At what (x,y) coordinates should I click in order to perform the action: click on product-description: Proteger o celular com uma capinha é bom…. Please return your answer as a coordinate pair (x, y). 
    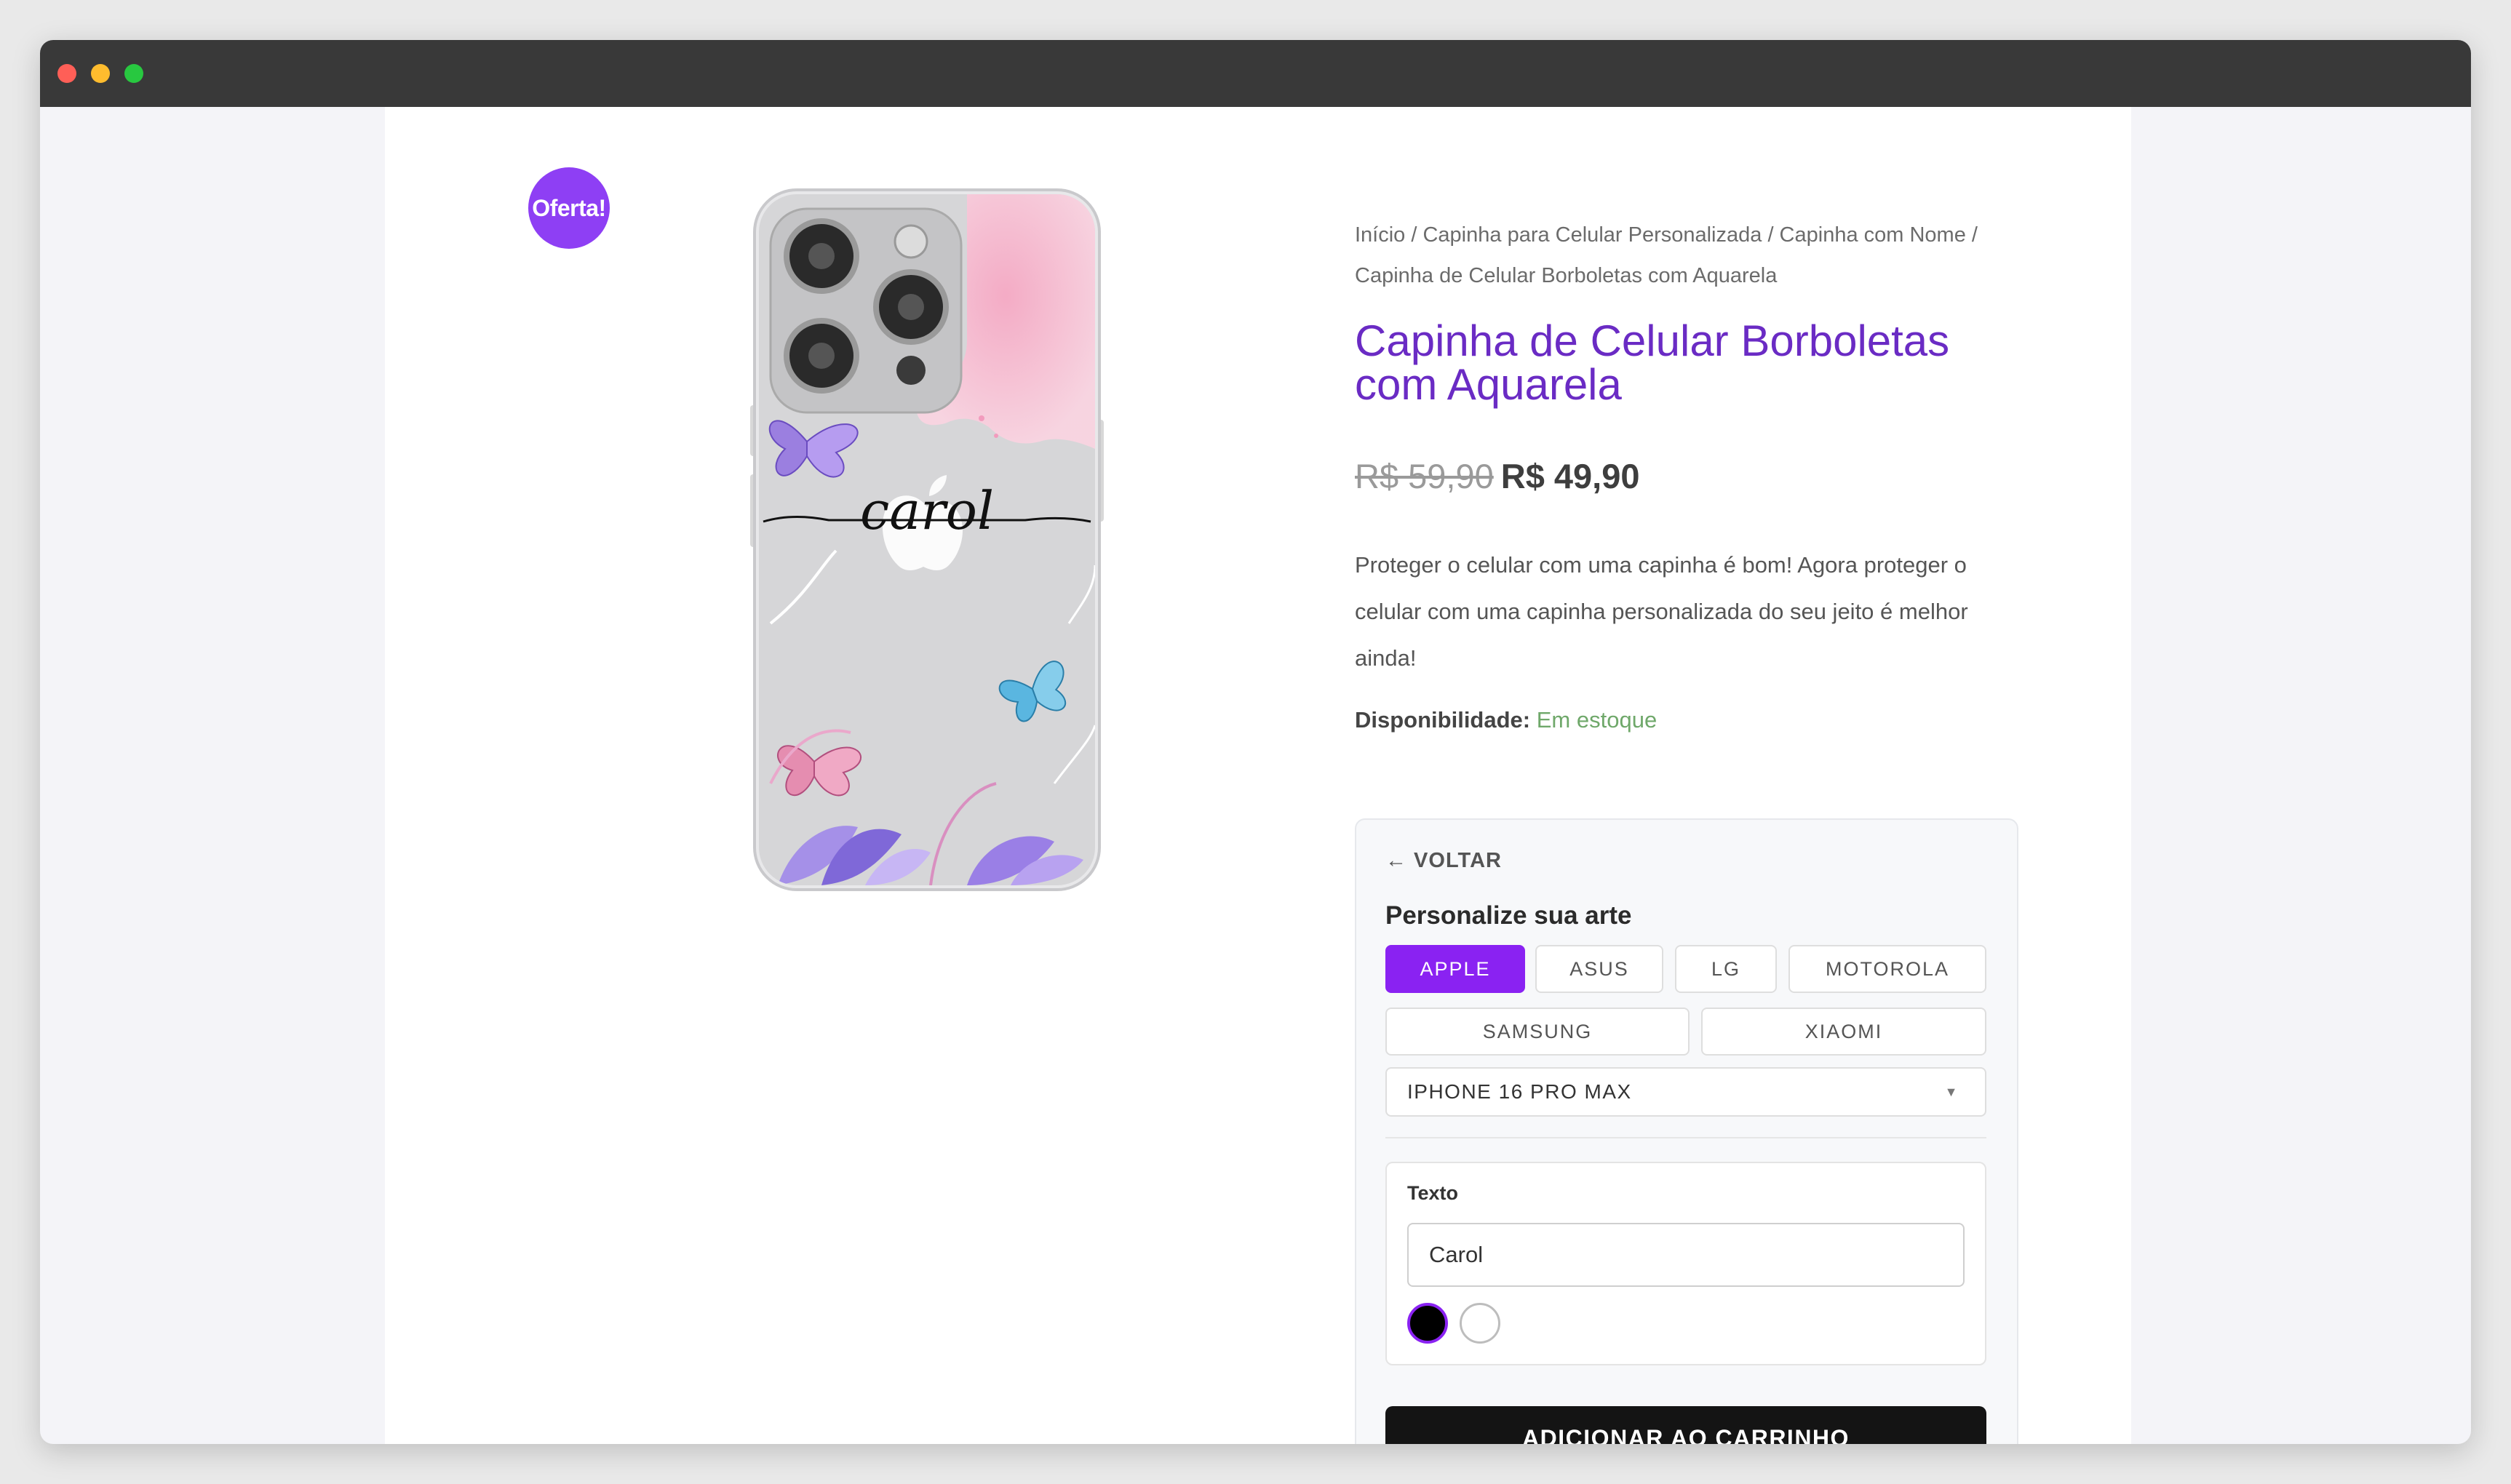
    Looking at the image, I should click on (1661, 611).